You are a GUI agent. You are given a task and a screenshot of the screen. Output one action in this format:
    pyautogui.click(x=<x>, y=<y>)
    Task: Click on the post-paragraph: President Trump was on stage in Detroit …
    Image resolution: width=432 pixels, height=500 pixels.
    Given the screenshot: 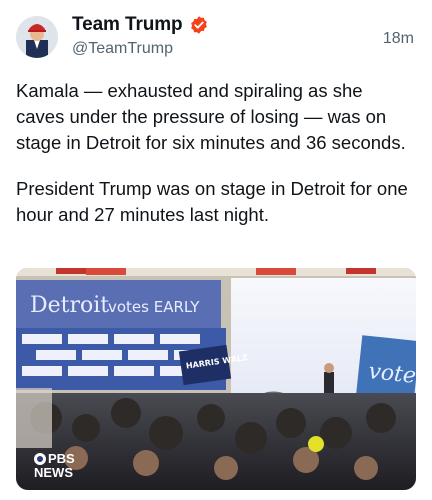 What is the action you would take?
    pyautogui.click(x=212, y=201)
    